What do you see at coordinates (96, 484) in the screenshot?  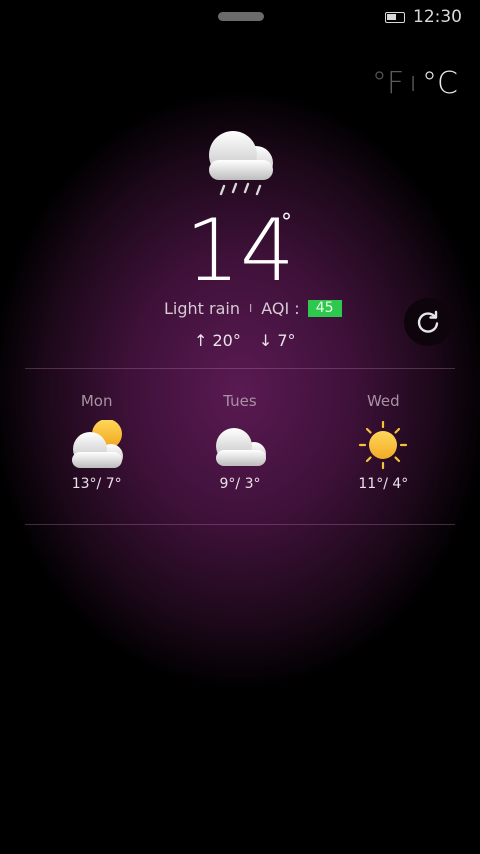 I see `forecast-temps: 13°/ 7°` at bounding box center [96, 484].